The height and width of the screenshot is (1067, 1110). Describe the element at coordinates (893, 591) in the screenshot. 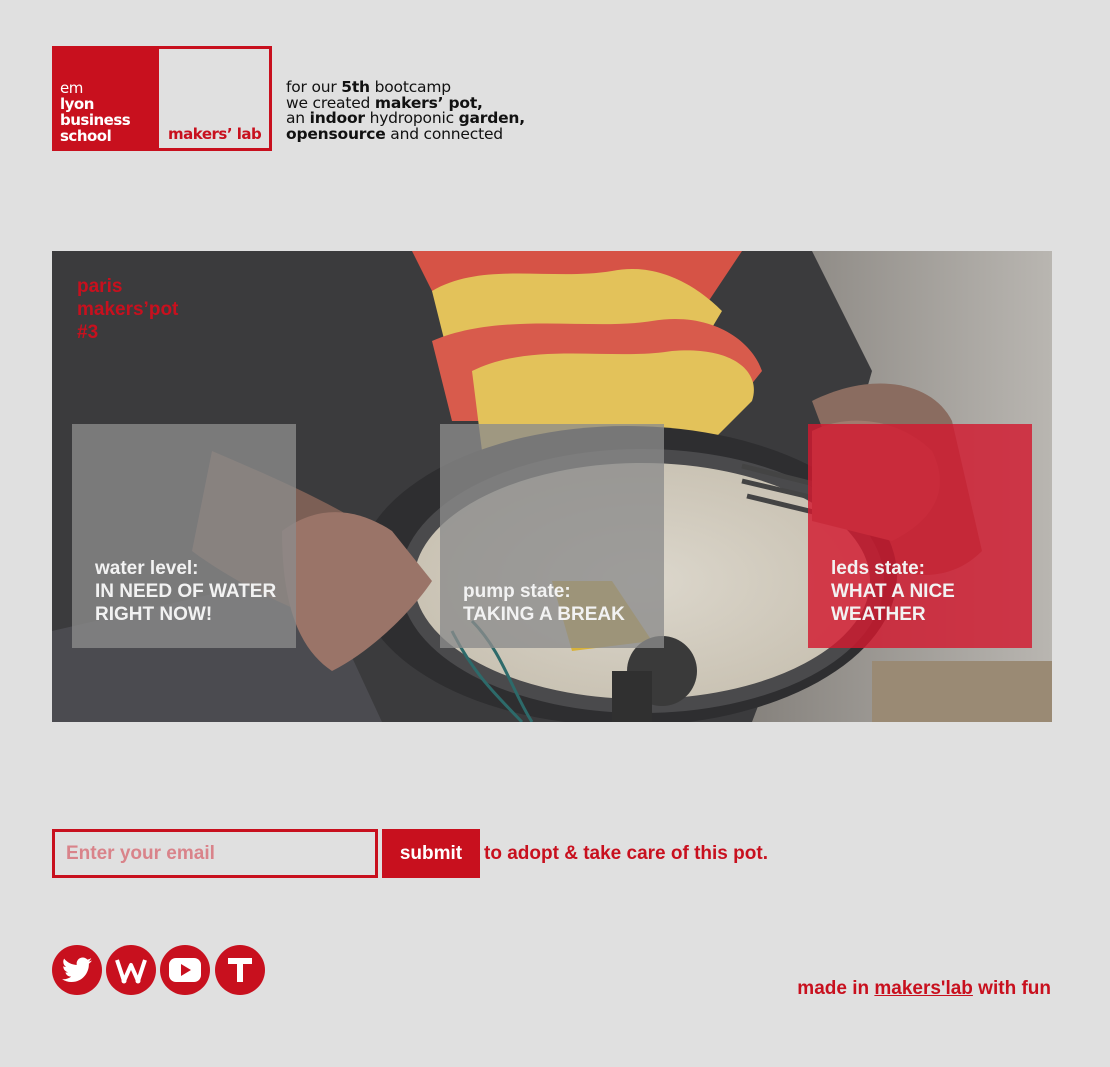

I see `panel-value: WHAT A NICE` at that location.